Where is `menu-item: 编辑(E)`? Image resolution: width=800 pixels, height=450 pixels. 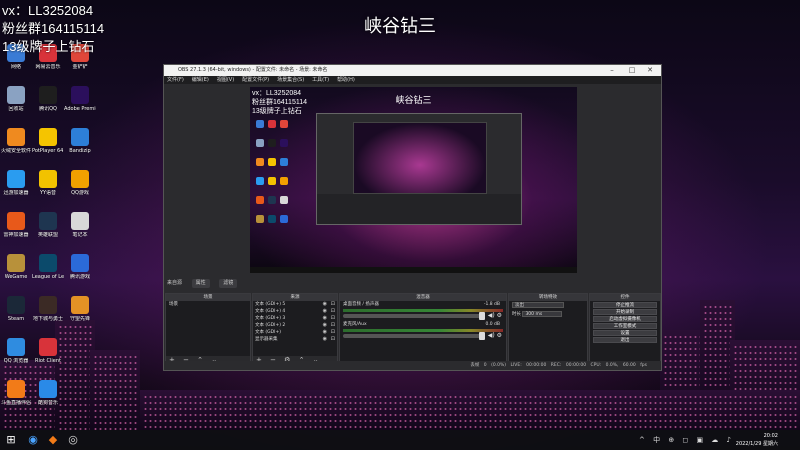 menu-item: 编辑(E) is located at coordinates (200, 80).